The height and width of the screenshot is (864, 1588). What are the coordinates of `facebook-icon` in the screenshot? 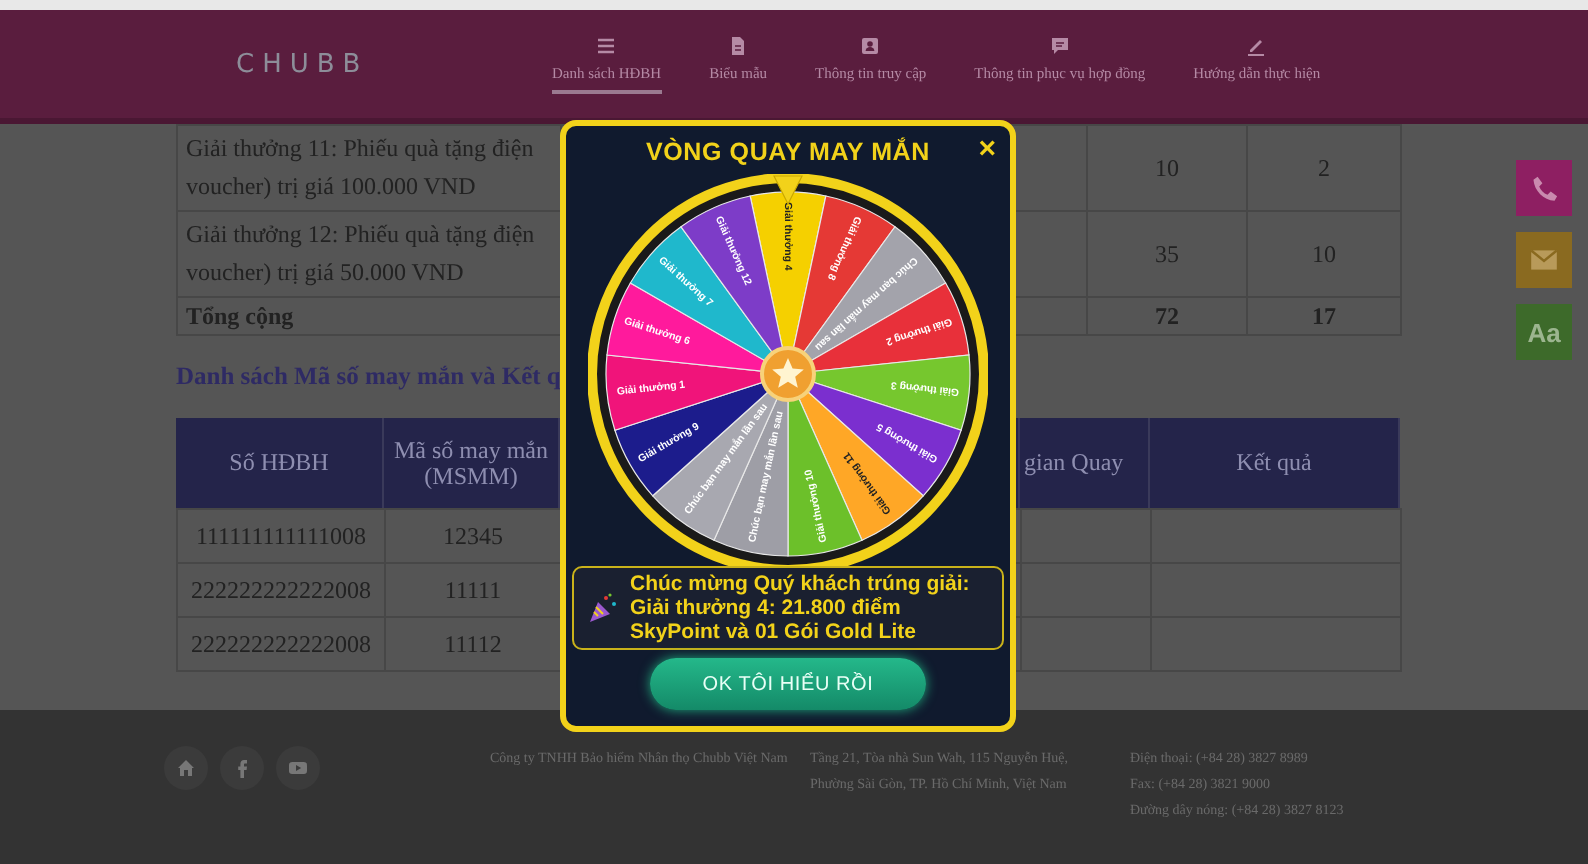 It's located at (242, 768).